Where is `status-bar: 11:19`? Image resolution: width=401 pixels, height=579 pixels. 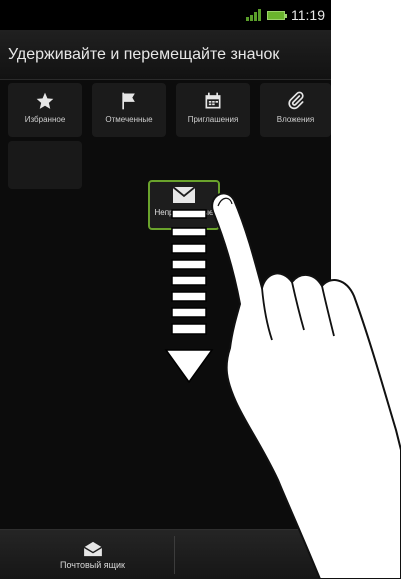 status-bar: 11:19 is located at coordinates (165, 15).